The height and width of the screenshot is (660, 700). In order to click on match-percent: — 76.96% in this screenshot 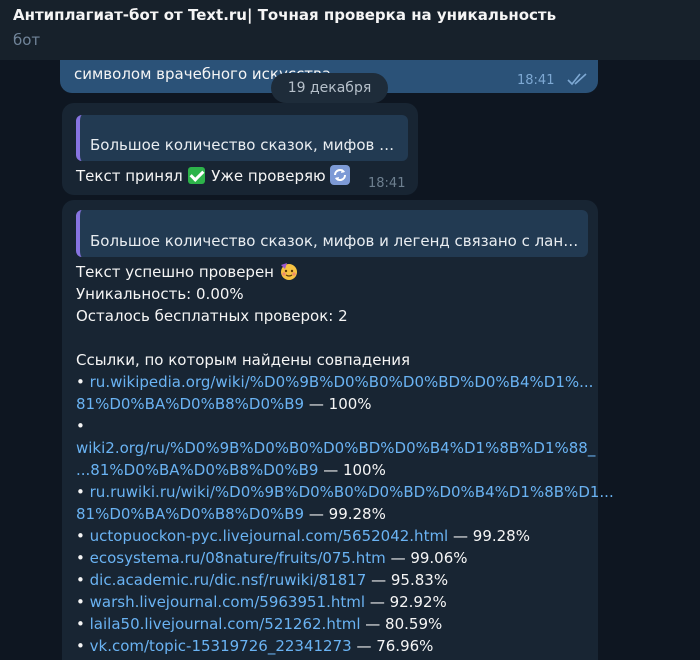, I will do `click(395, 646)`.